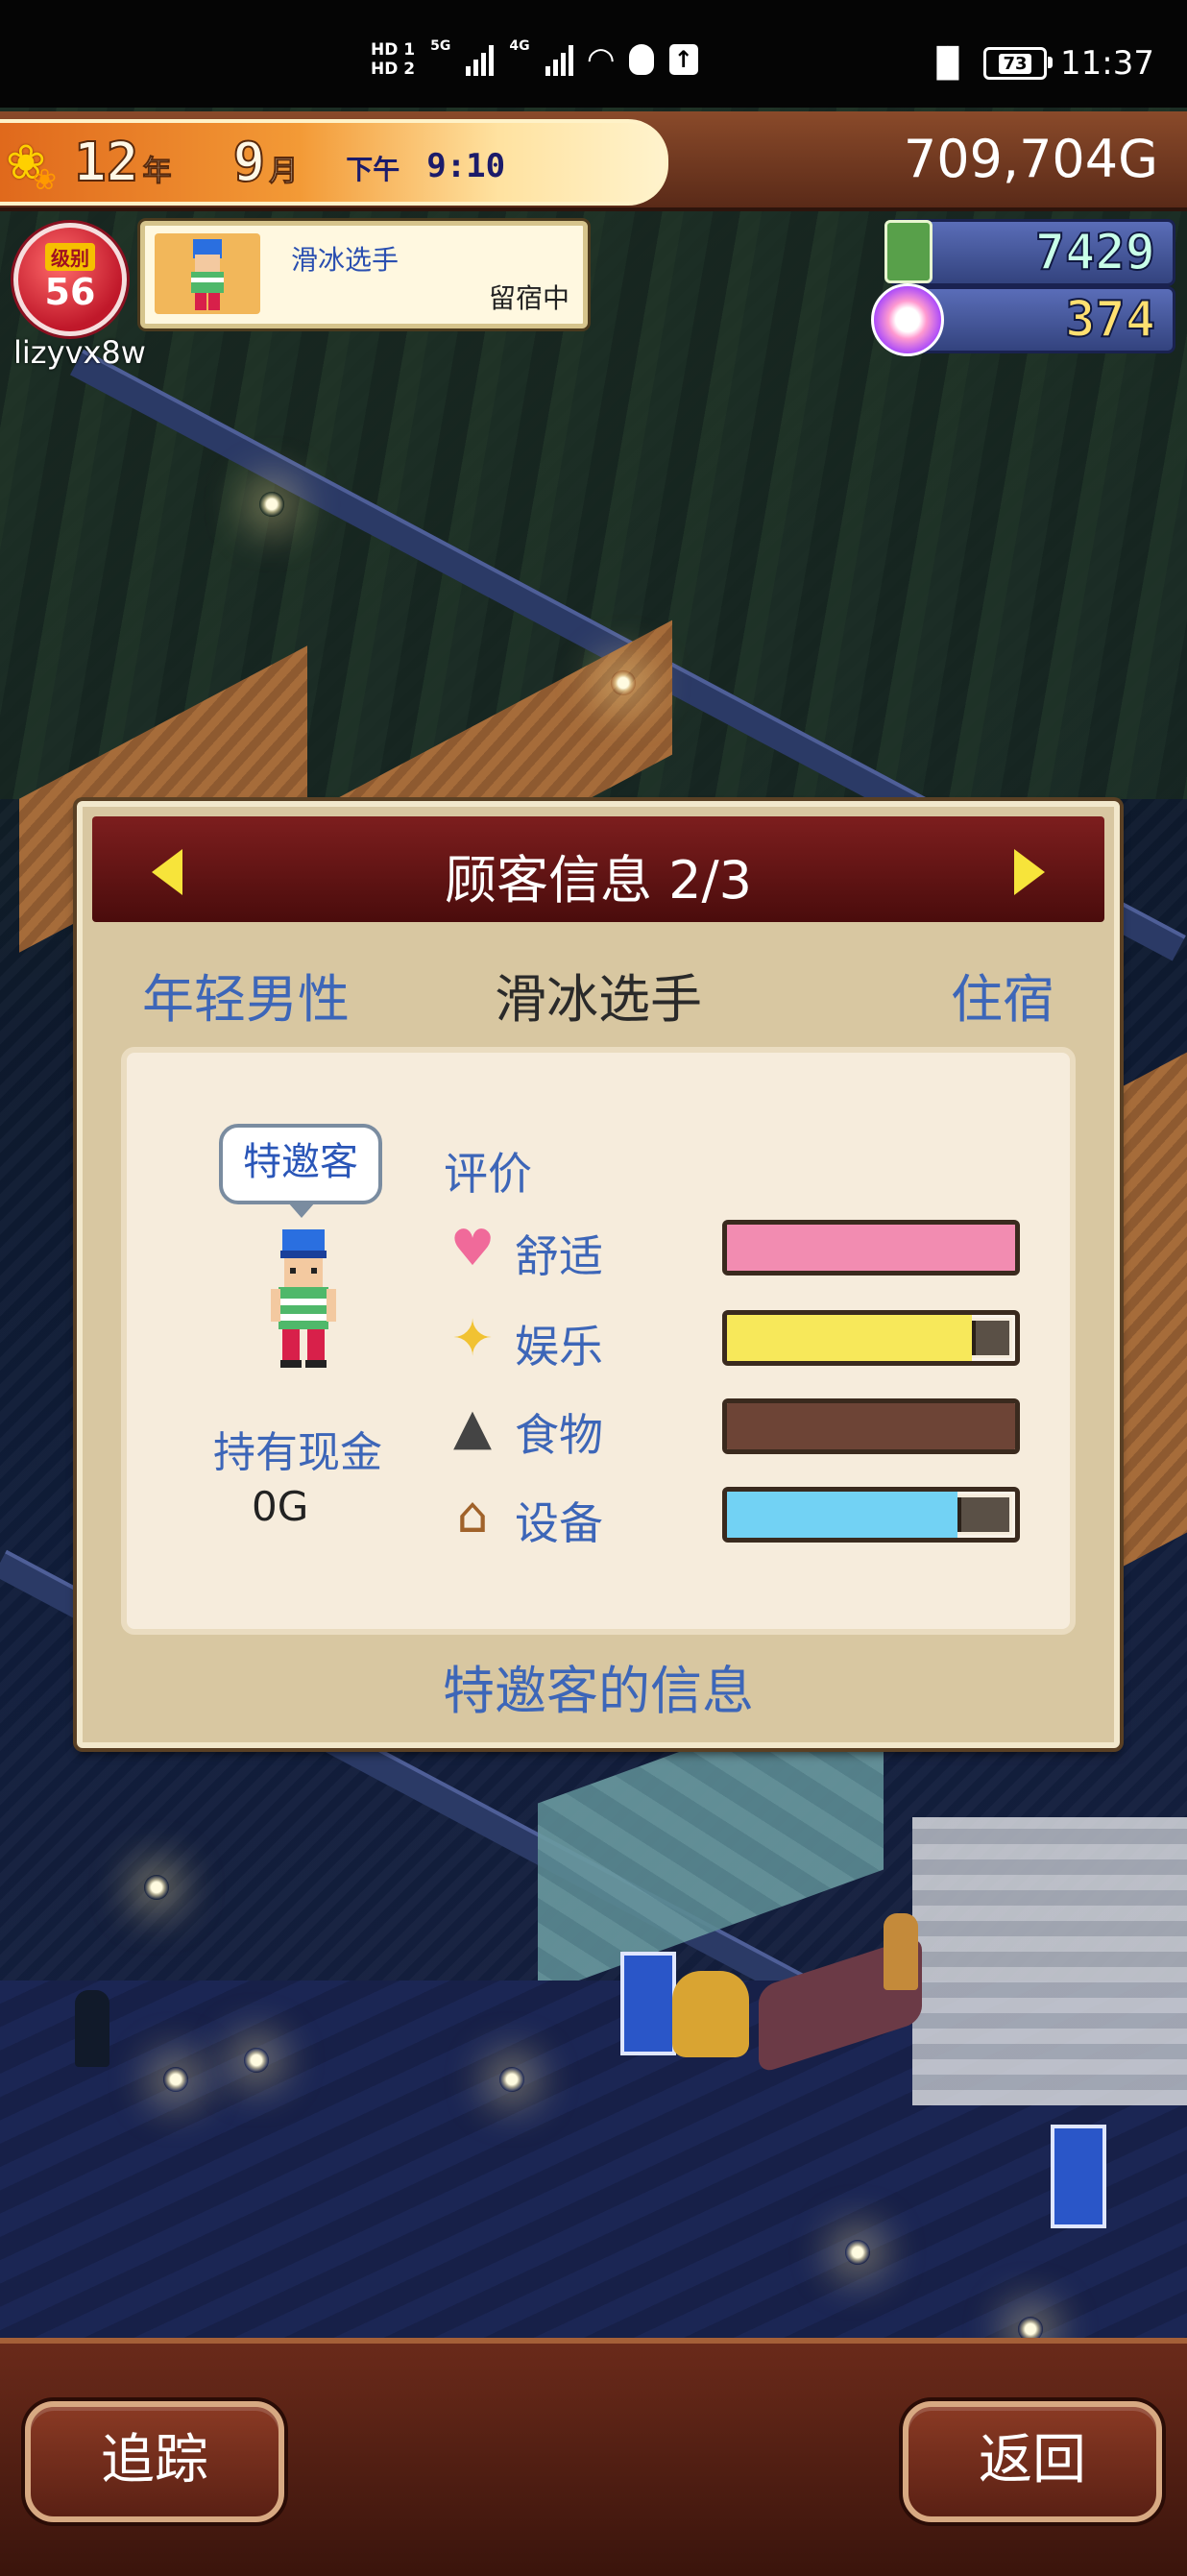 The width and height of the screenshot is (1187, 2576). Describe the element at coordinates (297, 1452) in the screenshot. I see `cash-label: 持有现金` at that location.